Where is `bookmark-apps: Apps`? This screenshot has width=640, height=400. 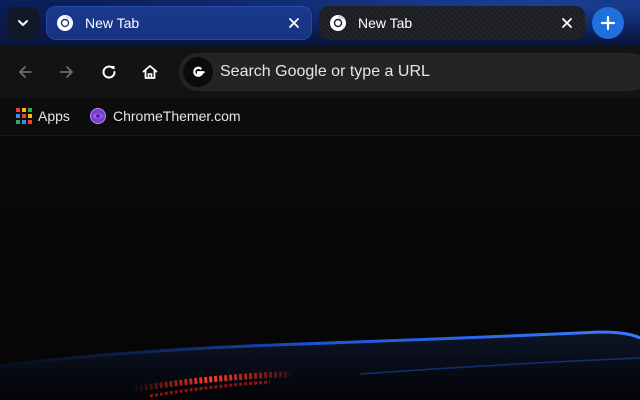
bookmark-apps: Apps is located at coordinates (43, 116).